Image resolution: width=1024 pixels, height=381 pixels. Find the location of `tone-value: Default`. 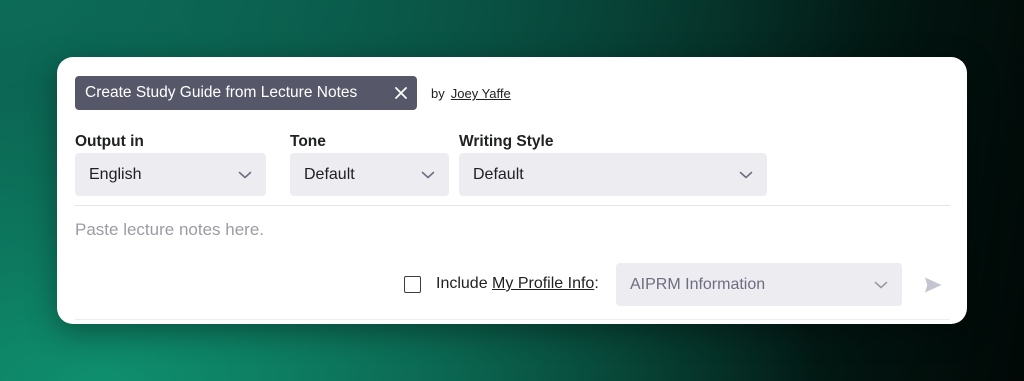

tone-value: Default is located at coordinates (329, 174).